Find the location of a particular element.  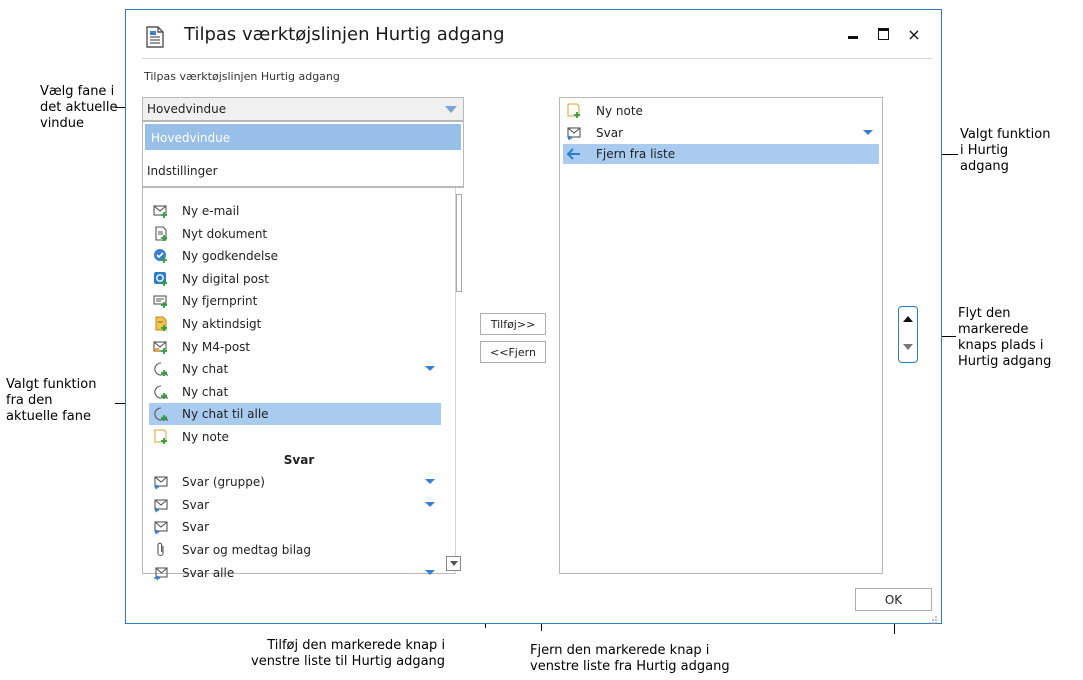

list-item: Svar og medtag bilag is located at coordinates (295, 550).